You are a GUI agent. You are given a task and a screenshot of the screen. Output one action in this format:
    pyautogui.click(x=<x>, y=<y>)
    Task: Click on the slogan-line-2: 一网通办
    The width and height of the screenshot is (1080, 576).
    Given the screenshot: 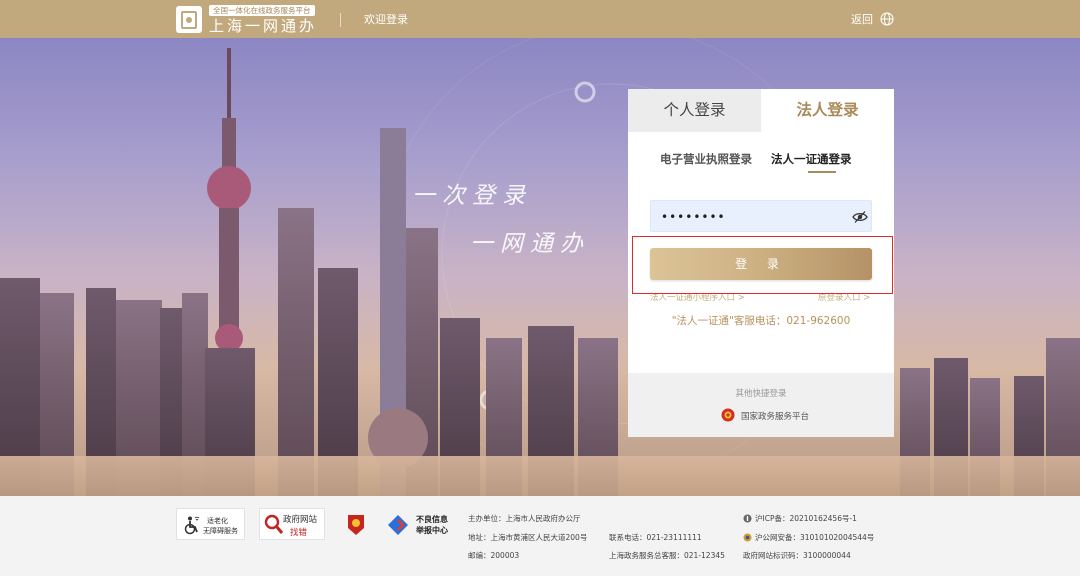 What is the action you would take?
    pyautogui.click(x=530, y=244)
    